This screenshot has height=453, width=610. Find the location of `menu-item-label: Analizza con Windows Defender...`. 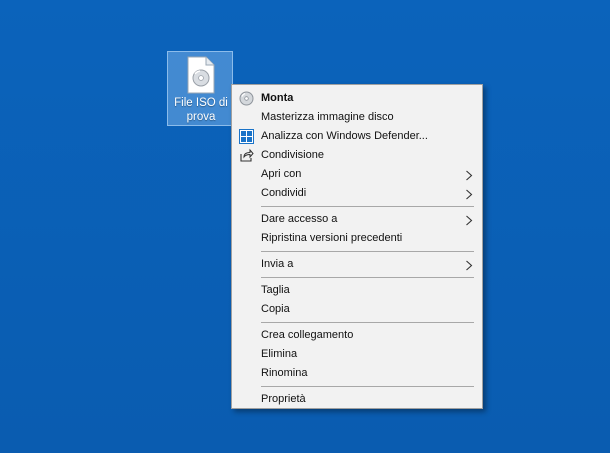

menu-item-label: Analizza con Windows Defender... is located at coordinates (344, 136).